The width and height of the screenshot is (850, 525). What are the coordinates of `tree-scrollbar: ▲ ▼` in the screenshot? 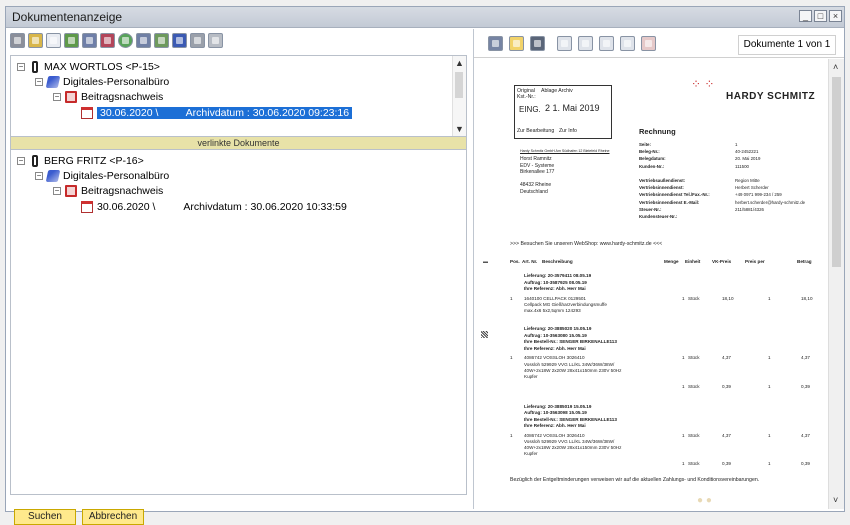 It's located at (459, 96).